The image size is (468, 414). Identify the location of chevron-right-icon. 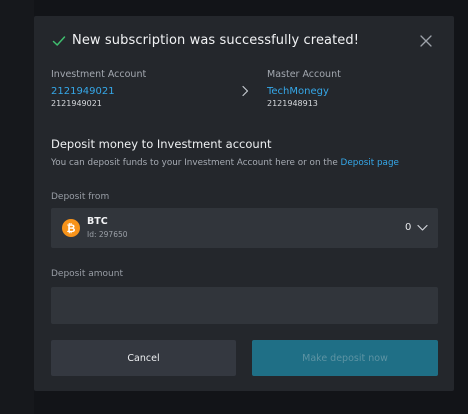
(245, 91).